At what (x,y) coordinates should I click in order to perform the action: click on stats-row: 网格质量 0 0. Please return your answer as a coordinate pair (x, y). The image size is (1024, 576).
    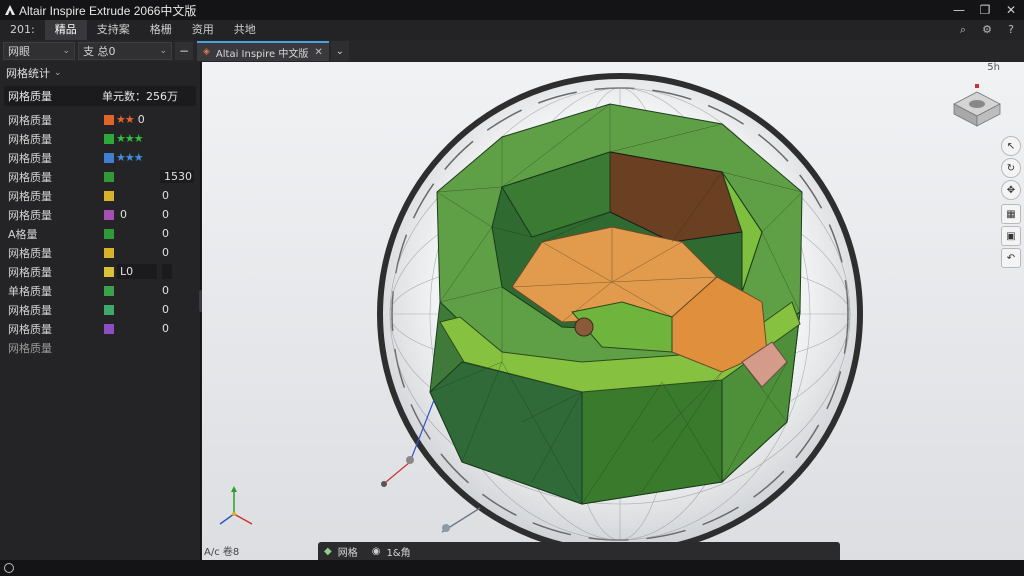
    Looking at the image, I should click on (100, 214).